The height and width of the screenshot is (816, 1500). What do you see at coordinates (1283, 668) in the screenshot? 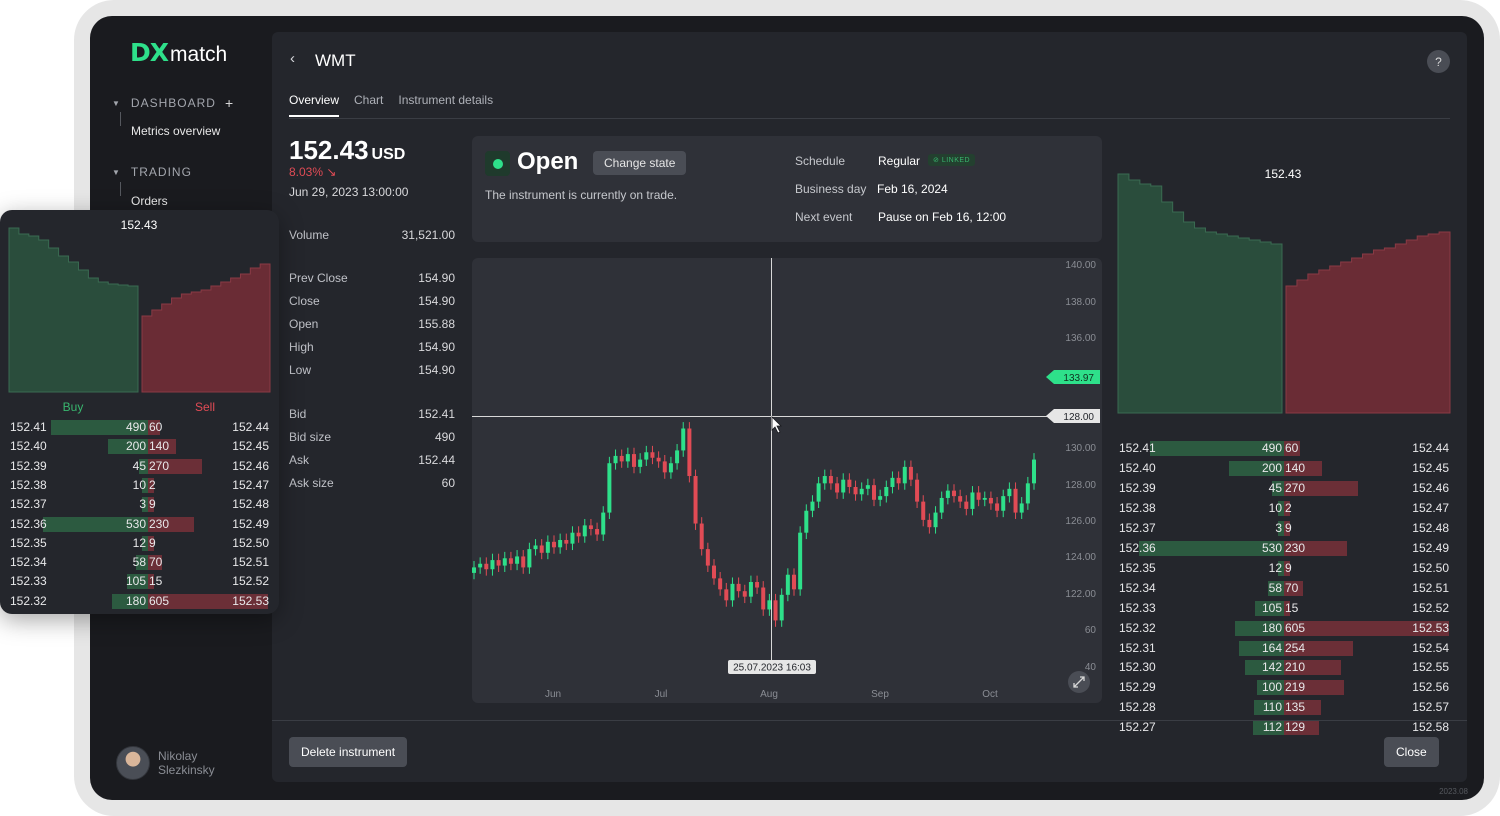
I see `order-book-row: 152.30 142 210 152.55` at bounding box center [1283, 668].